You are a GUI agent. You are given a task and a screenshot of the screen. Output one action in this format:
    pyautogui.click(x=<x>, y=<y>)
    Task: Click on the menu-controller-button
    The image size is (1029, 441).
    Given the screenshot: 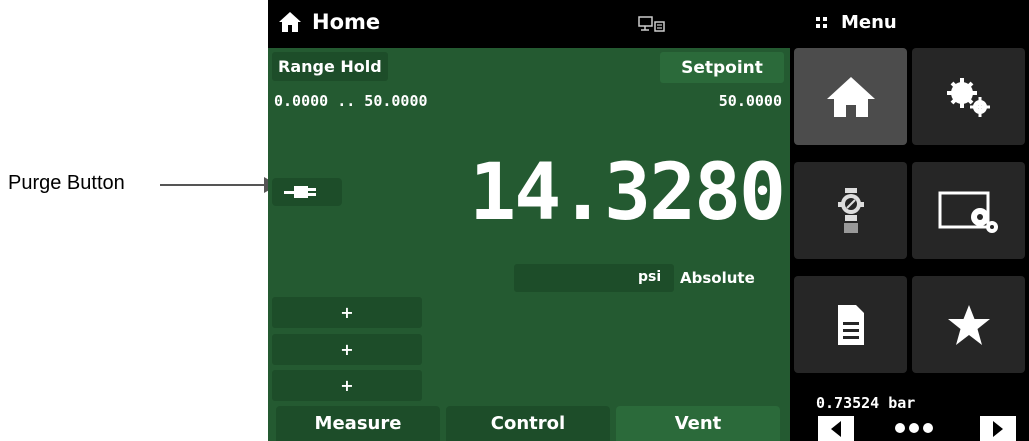 What is the action you would take?
    pyautogui.click(x=850, y=210)
    